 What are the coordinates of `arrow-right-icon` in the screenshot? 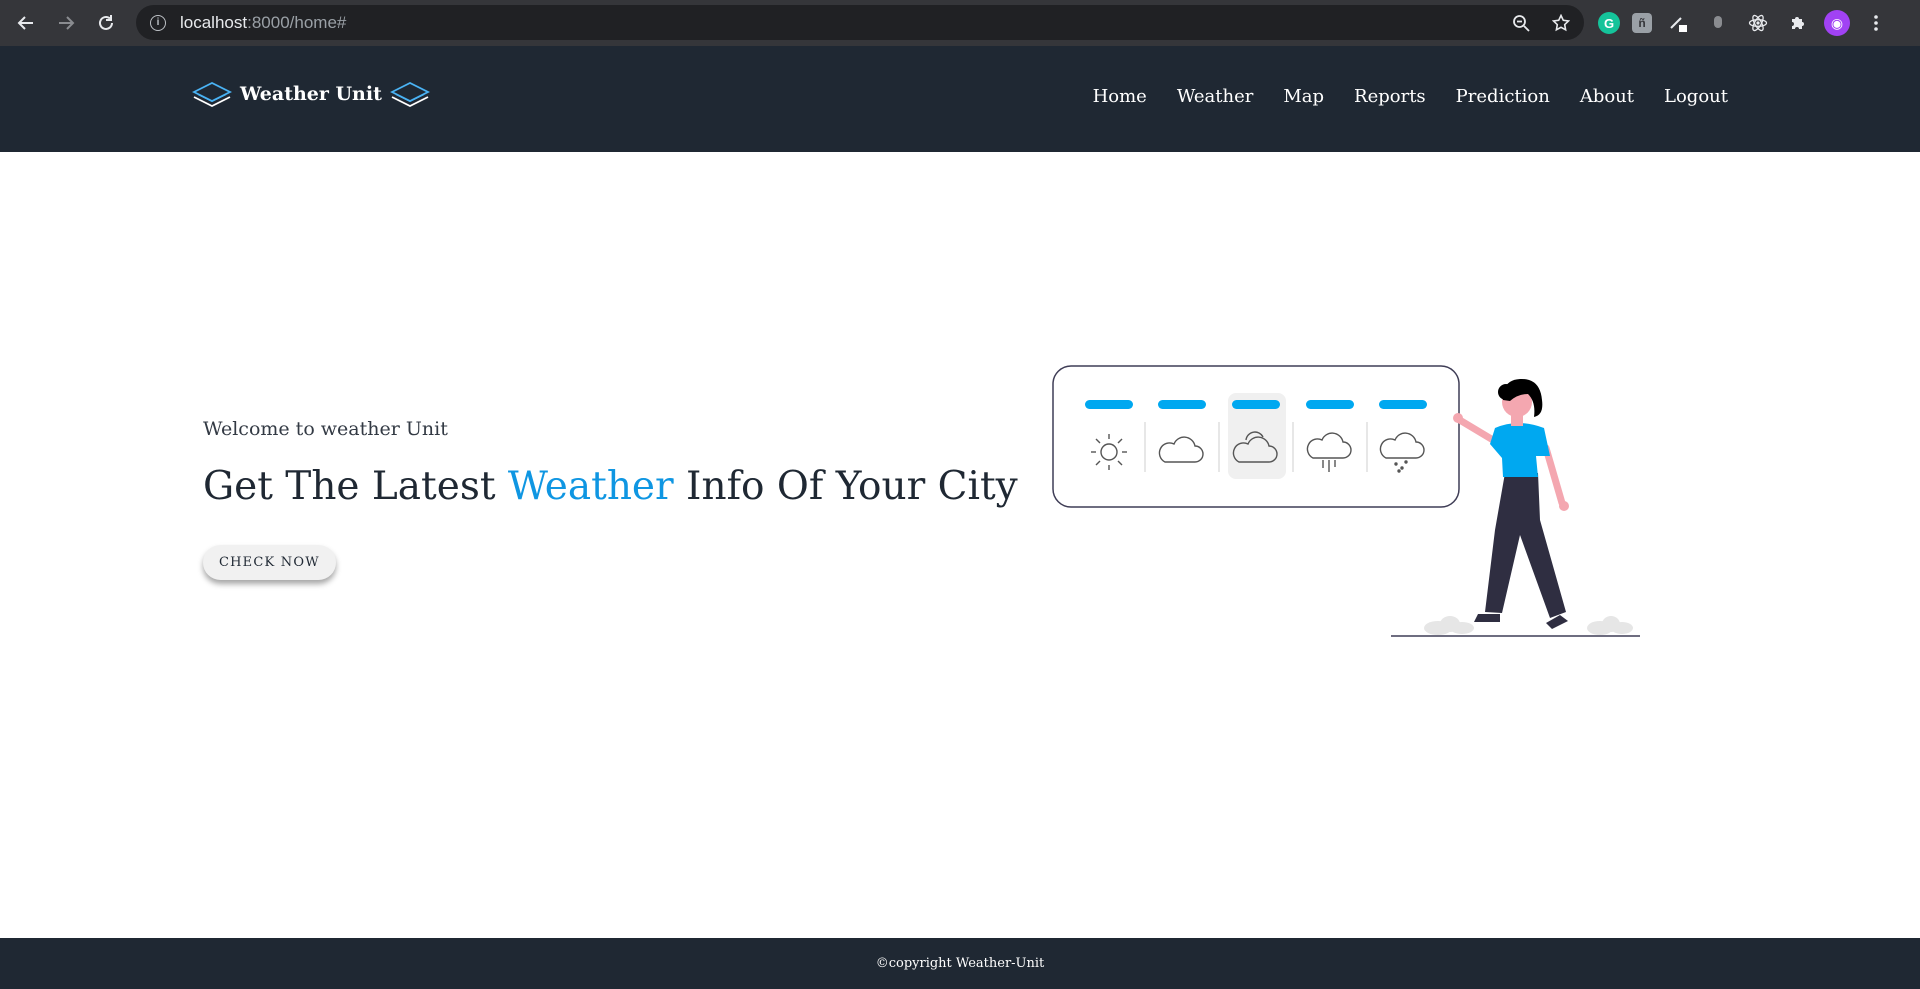 It's located at (67, 23).